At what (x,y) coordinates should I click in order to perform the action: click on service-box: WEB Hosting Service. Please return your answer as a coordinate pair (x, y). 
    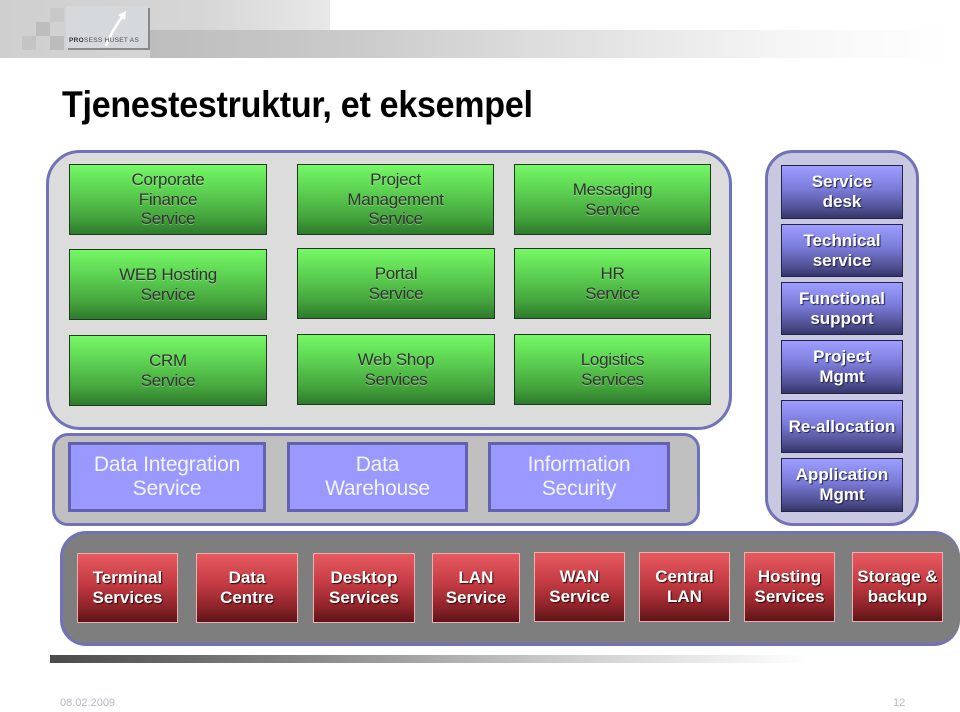
    Looking at the image, I should click on (168, 284).